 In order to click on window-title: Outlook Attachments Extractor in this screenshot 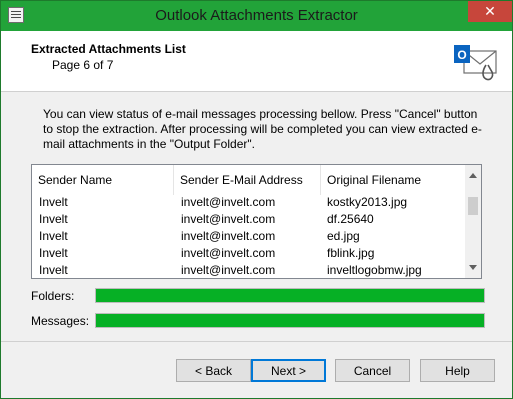, I will do `click(256, 15)`.